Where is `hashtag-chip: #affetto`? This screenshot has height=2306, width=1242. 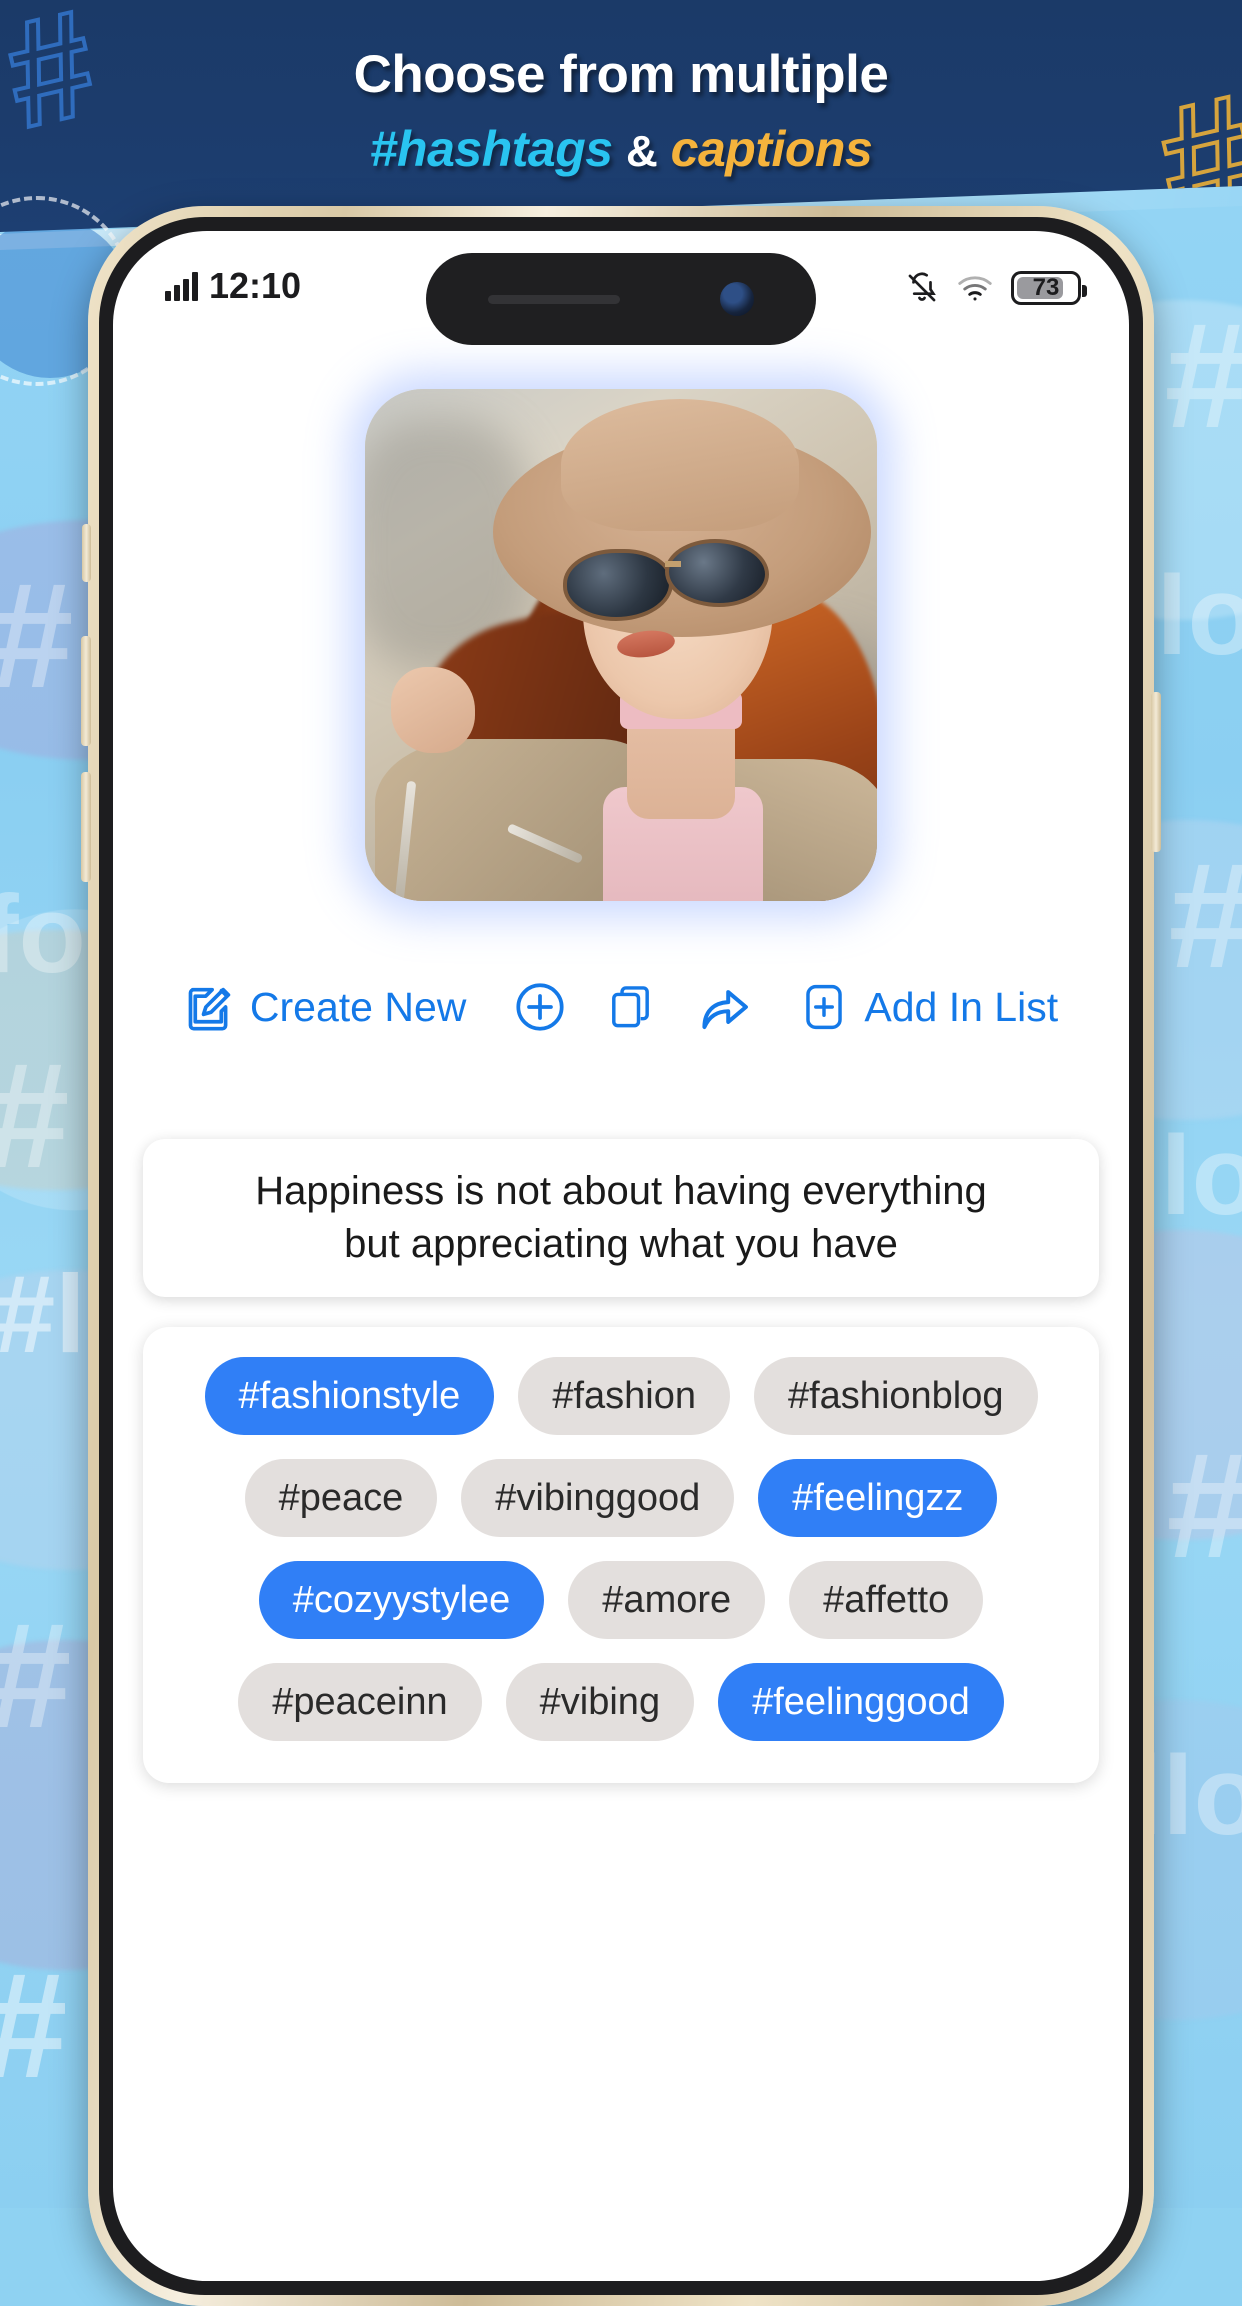 hashtag-chip: #affetto is located at coordinates (886, 1600).